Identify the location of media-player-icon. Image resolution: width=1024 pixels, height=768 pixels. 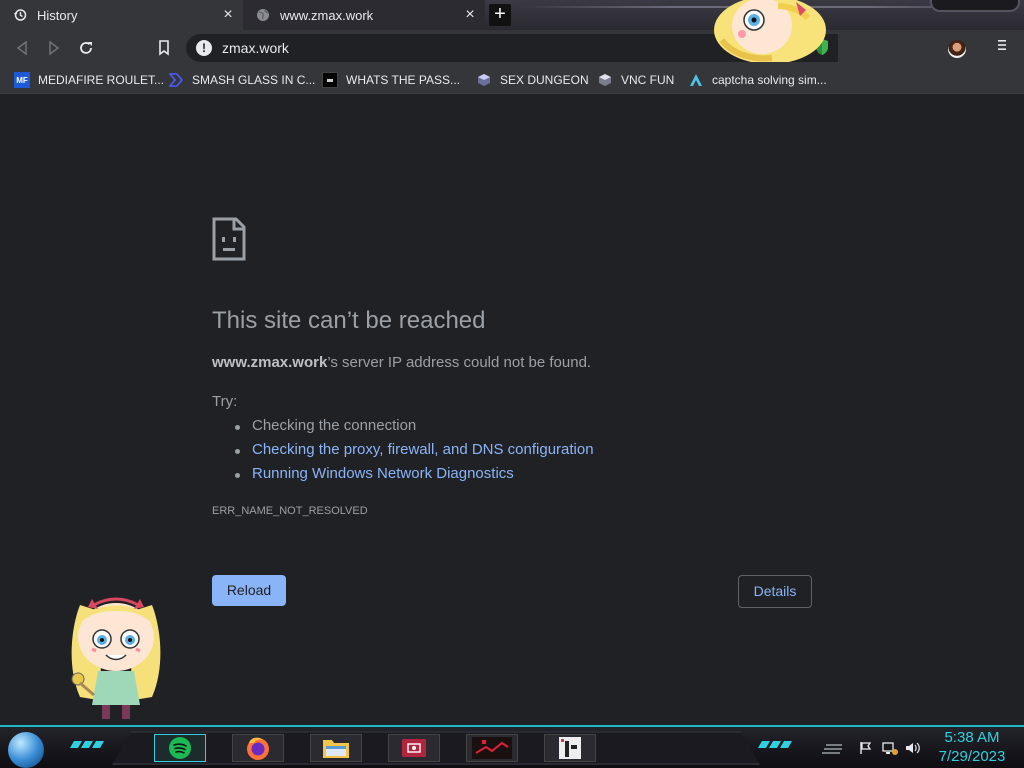
(414, 748).